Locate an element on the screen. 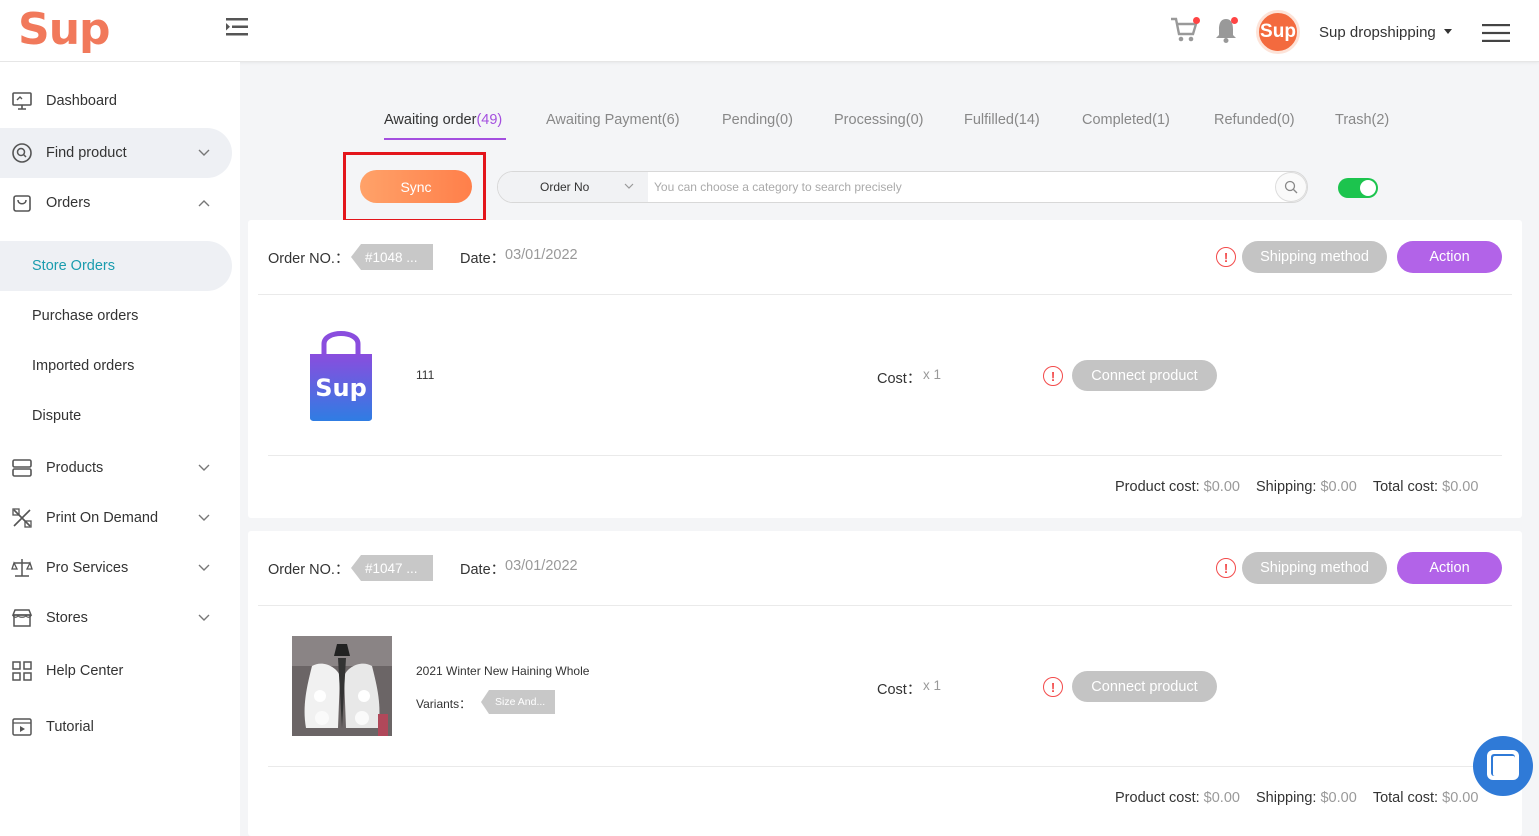  tab-label: Fulfilled is located at coordinates (989, 120).